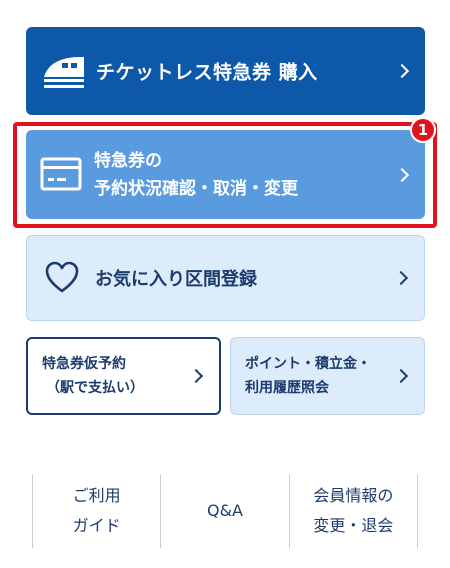 This screenshot has height=568, width=450. What do you see at coordinates (308, 376) in the screenshot?
I see `points-history-label: ポイント・積立金・ 利用履歴照会` at bounding box center [308, 376].